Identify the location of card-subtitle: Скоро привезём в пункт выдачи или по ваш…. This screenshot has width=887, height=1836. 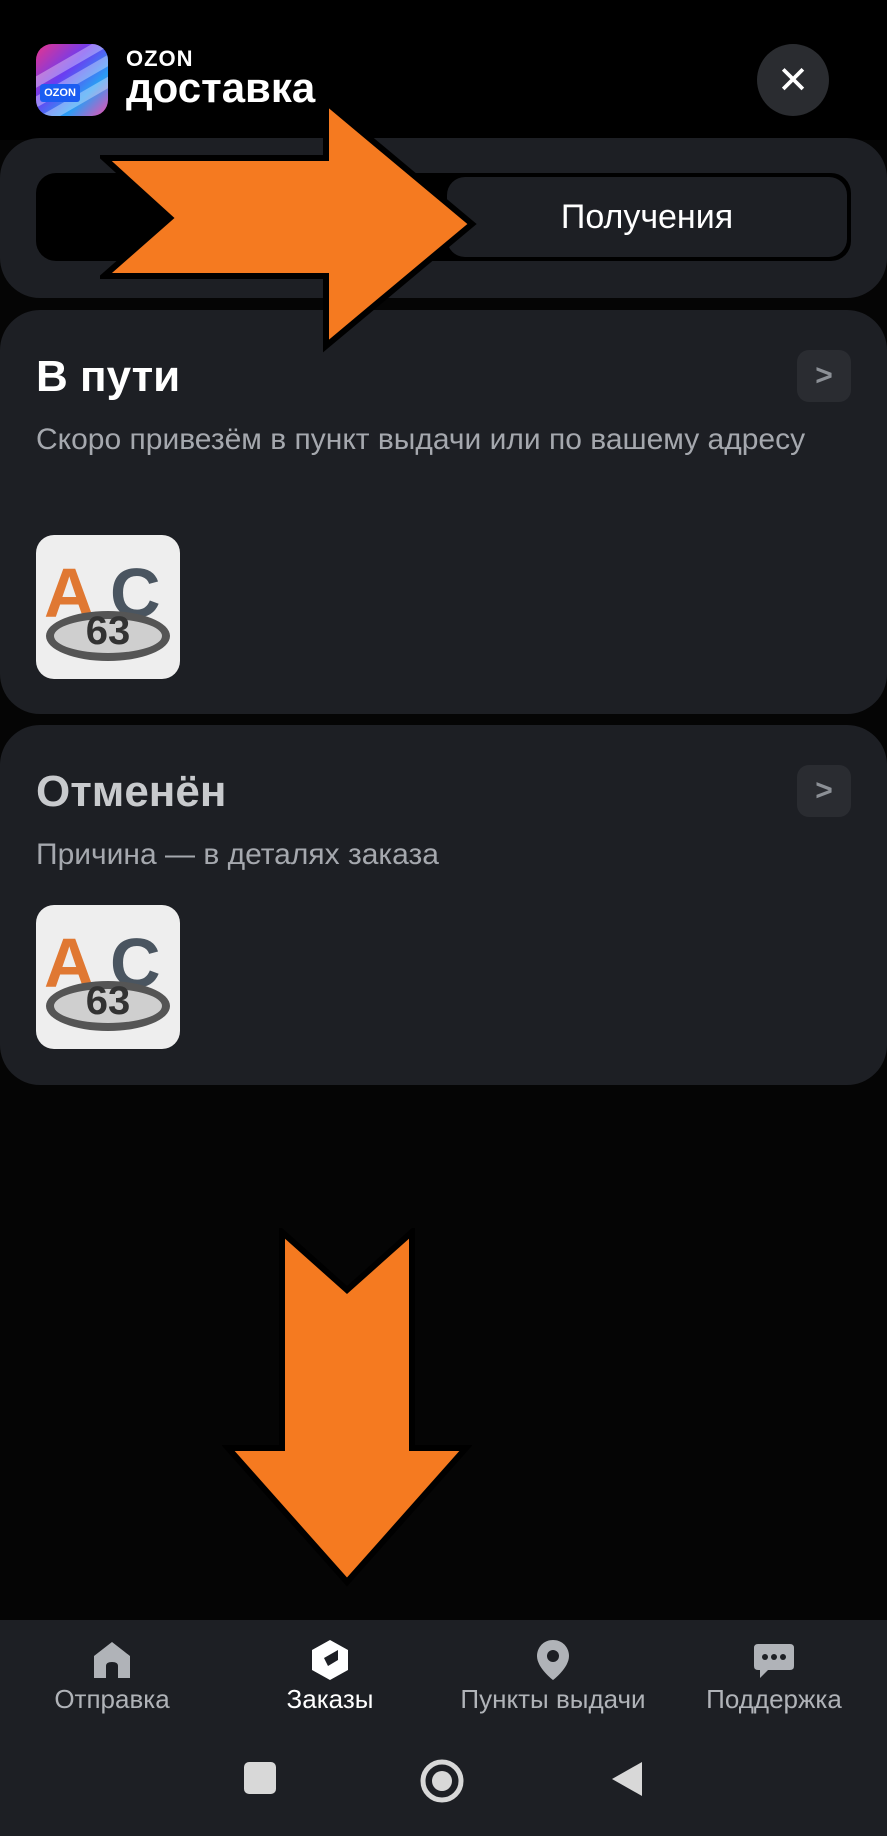
(421, 439).